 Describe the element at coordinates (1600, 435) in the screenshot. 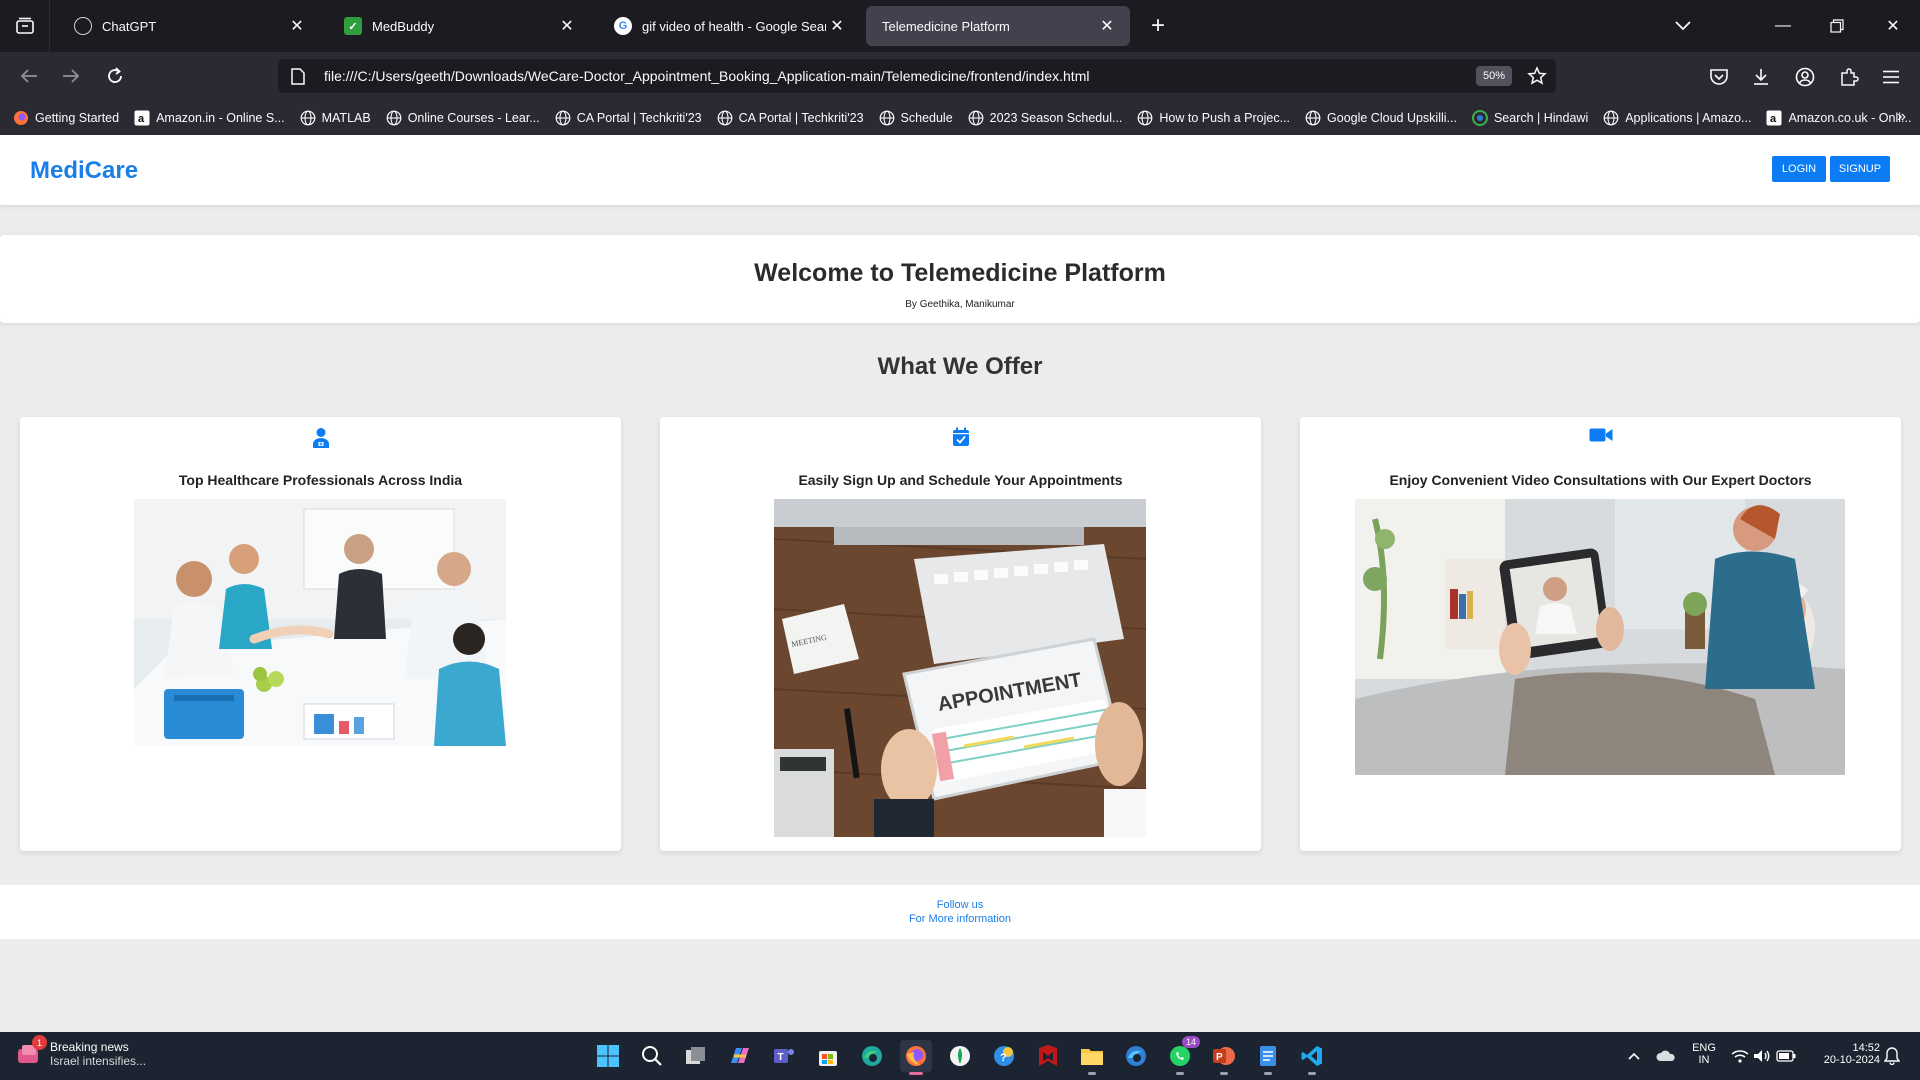

I see `video-icon` at that location.